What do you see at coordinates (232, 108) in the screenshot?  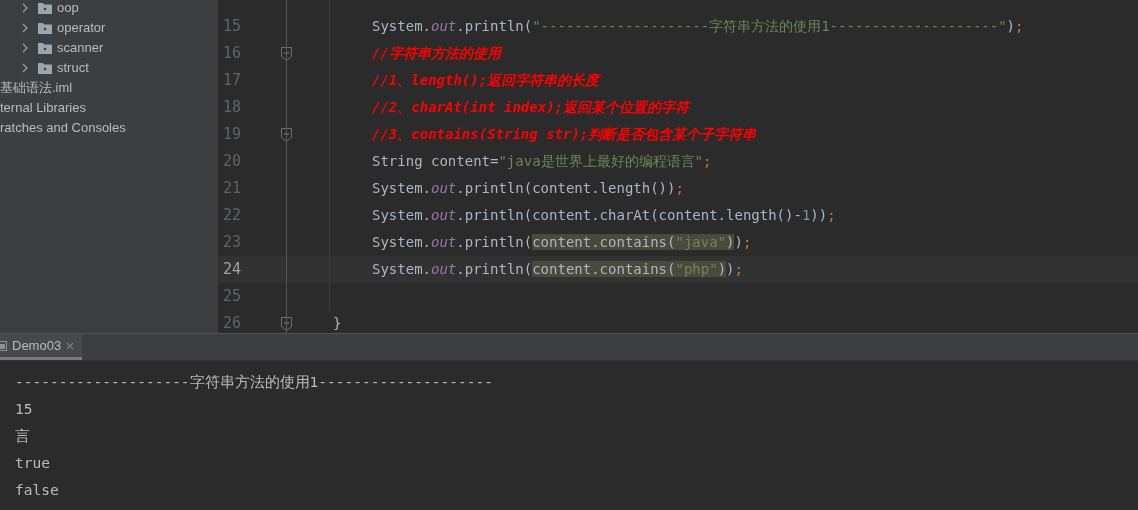 I see `line-number: 18` at bounding box center [232, 108].